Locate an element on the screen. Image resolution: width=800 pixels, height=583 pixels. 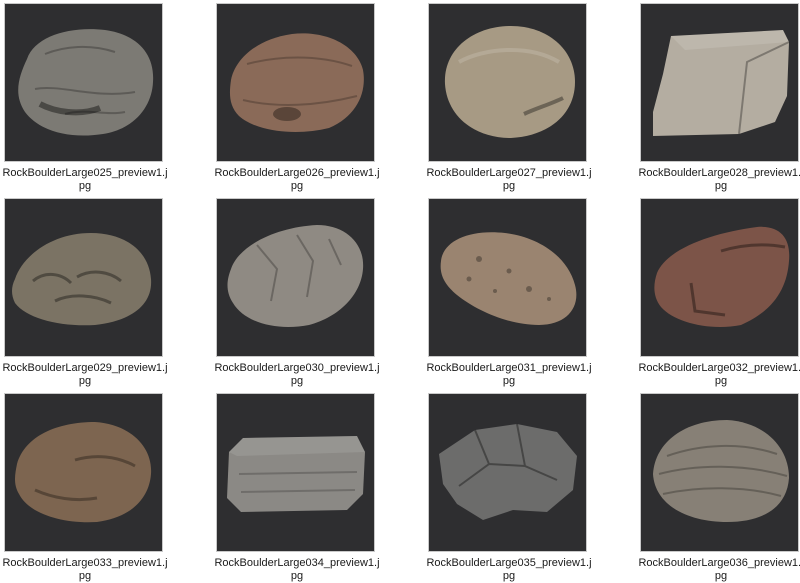
file-name: RockBoulderLarge030_preview1.jpg is located at coordinates (297, 374).